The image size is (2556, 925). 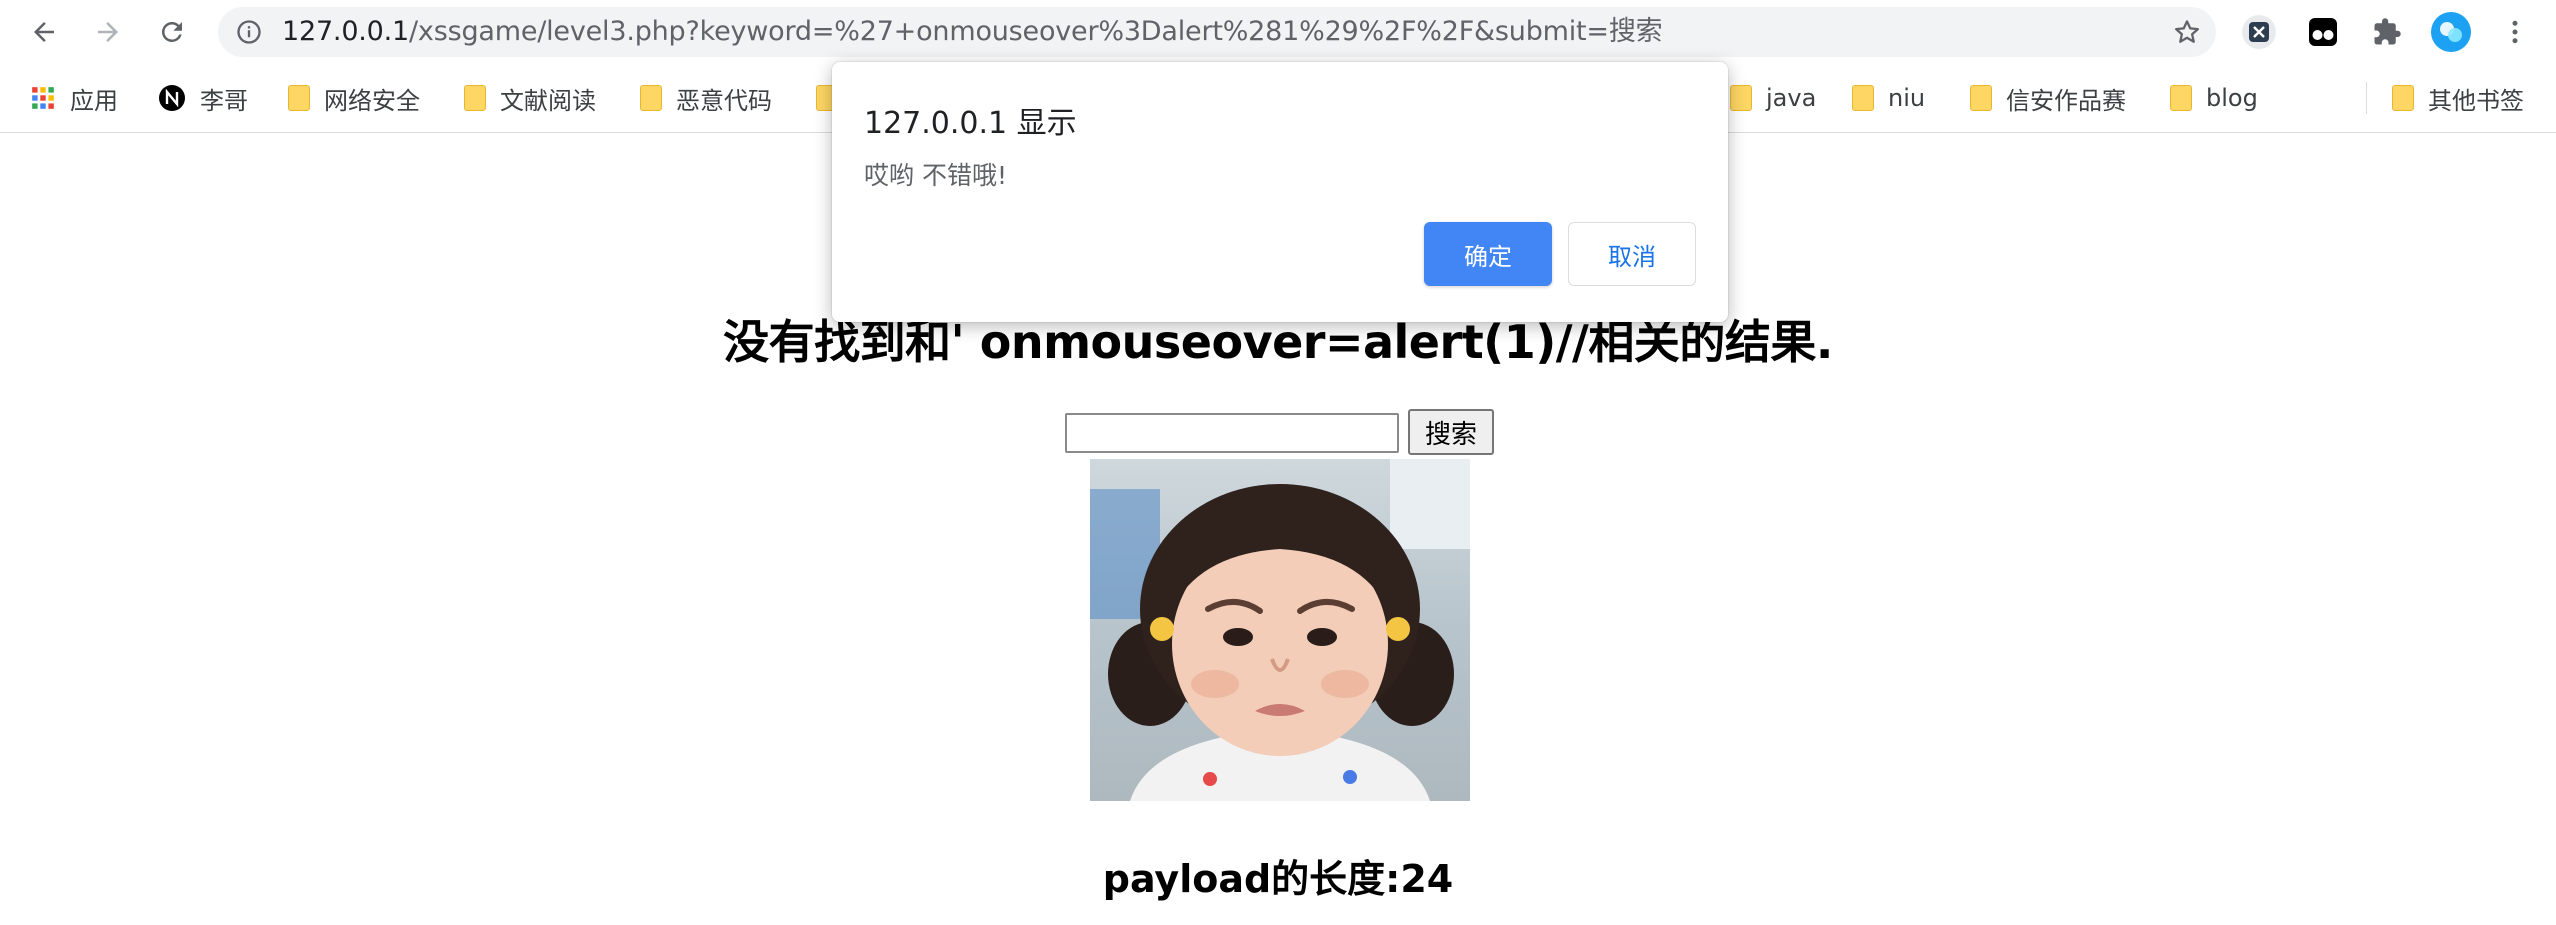 What do you see at coordinates (970, 123) in the screenshot?
I see `dialog-title: 127.0.0.1 显示` at bounding box center [970, 123].